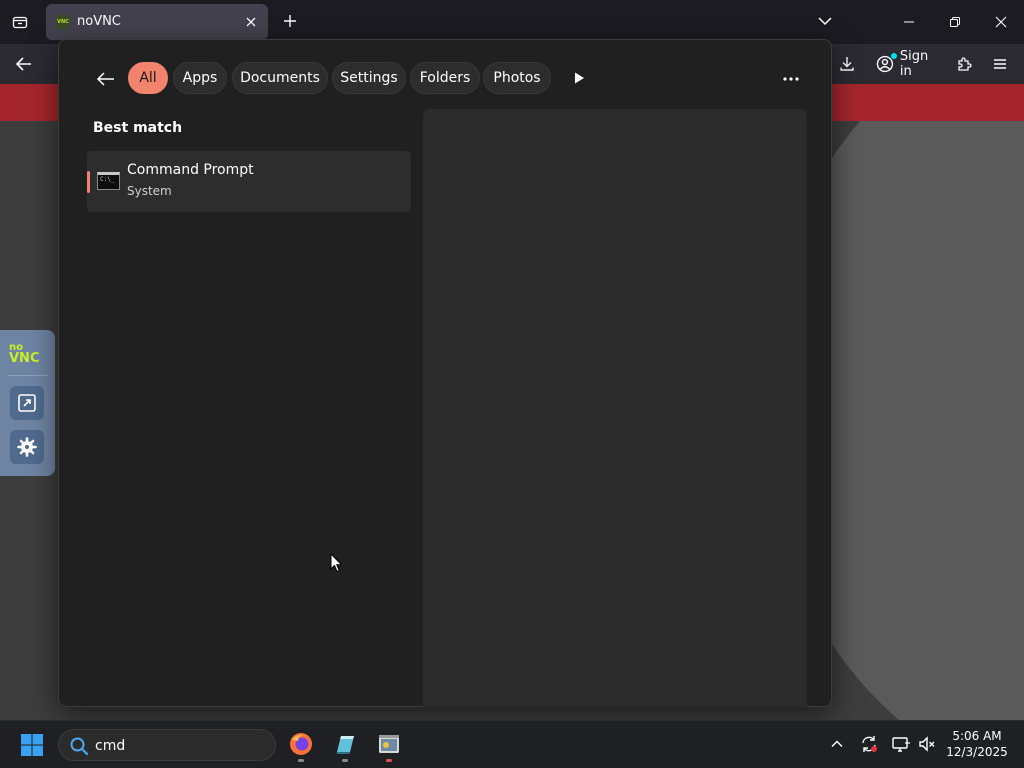  I want to click on restore-icon, so click(955, 22).